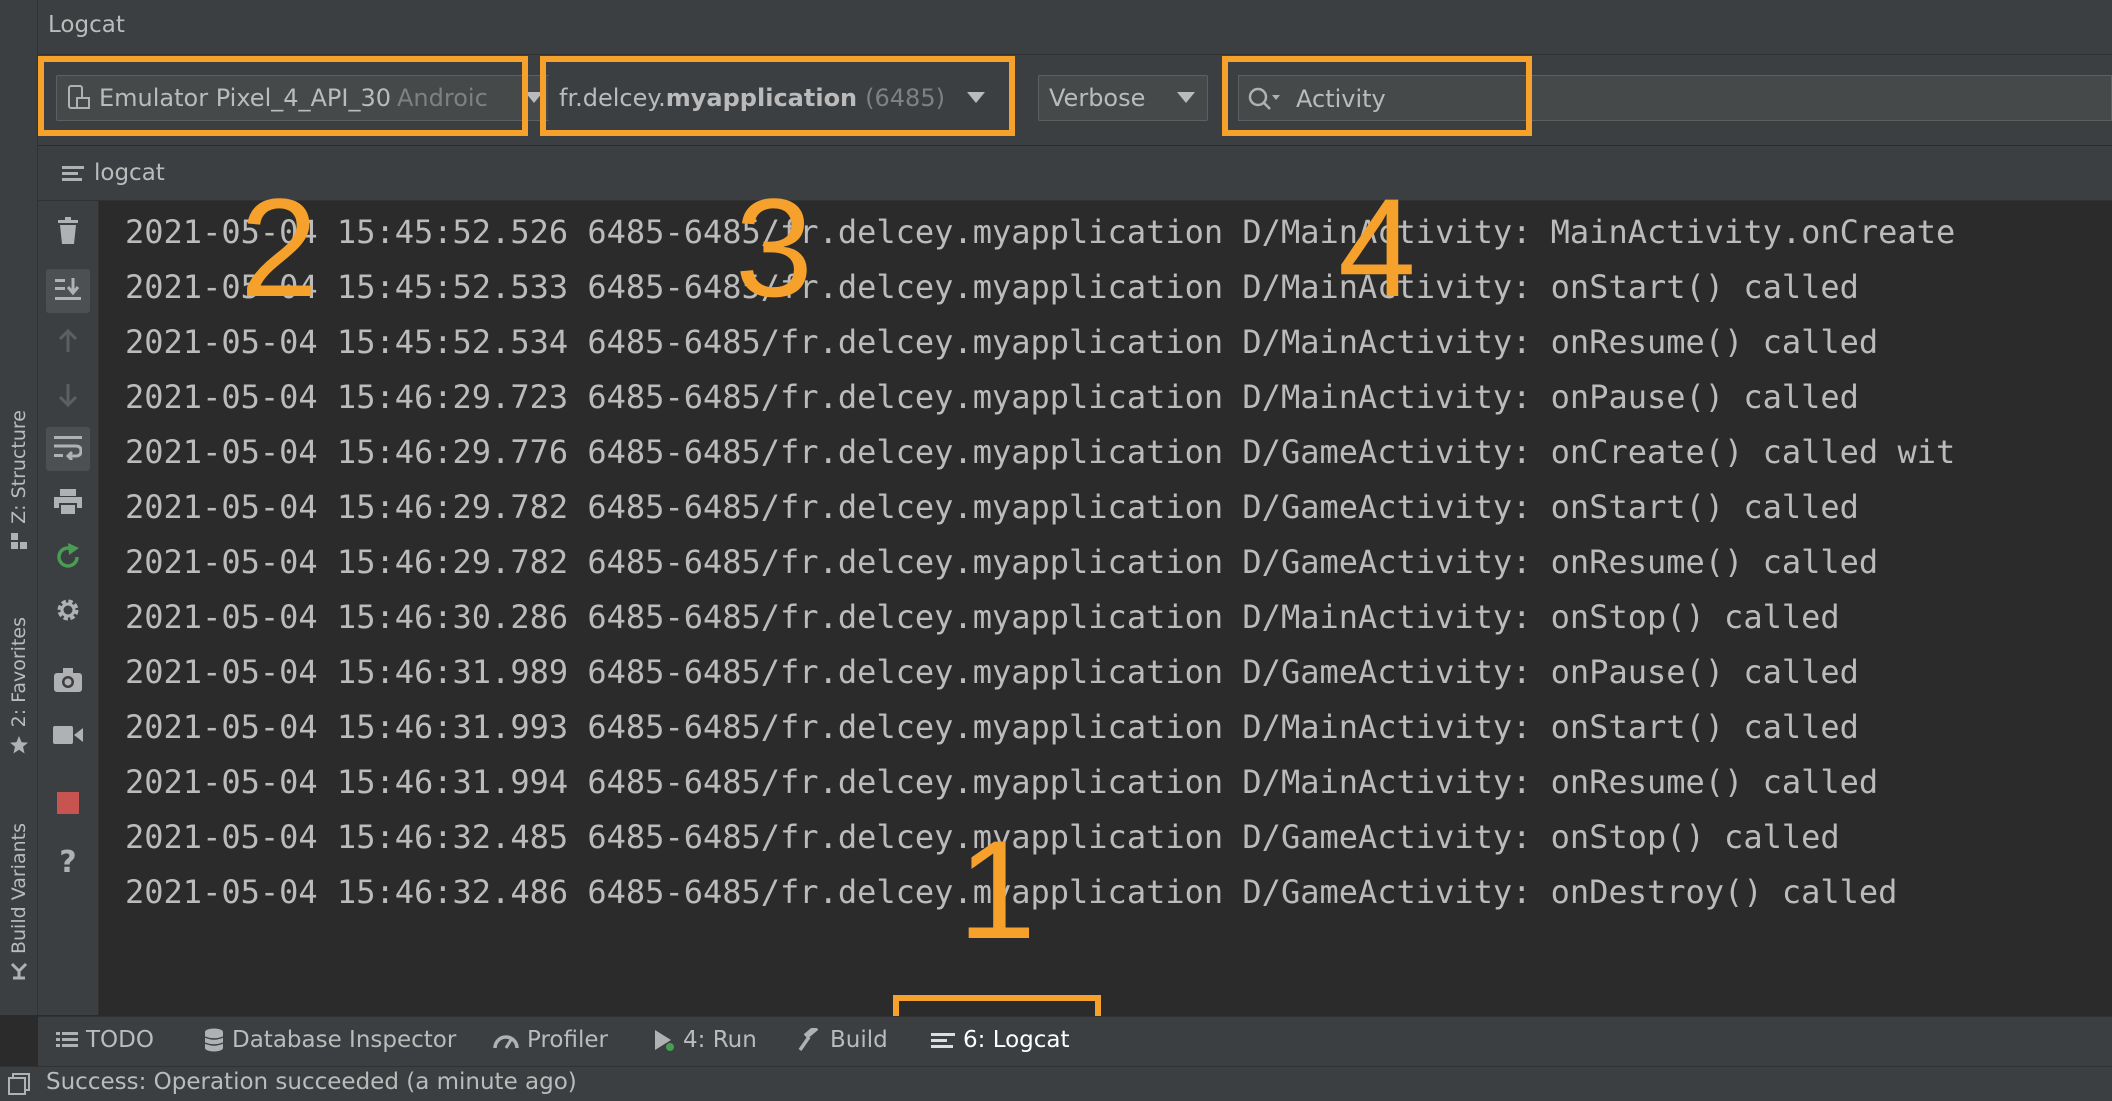  Describe the element at coordinates (1000, 1040) in the screenshot. I see `bottom-tab-logcat: 6: Logcat` at that location.